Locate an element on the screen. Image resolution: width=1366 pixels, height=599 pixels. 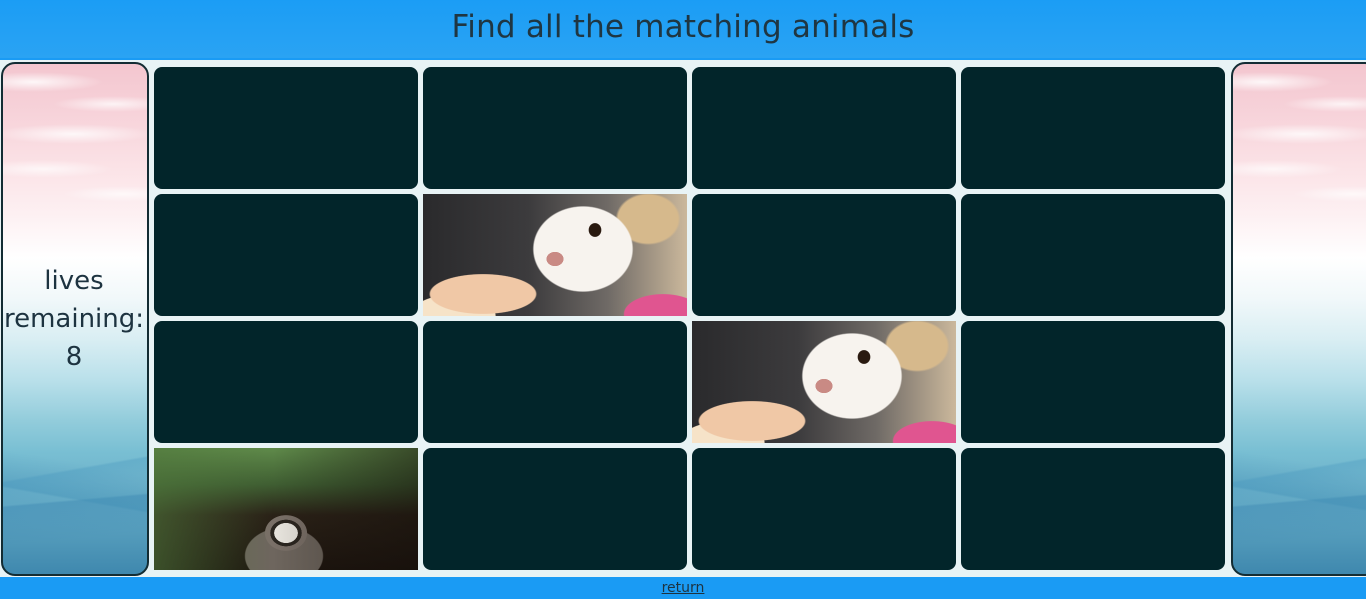
lives-counter: lives remaining: 8 is located at coordinates (74, 319).